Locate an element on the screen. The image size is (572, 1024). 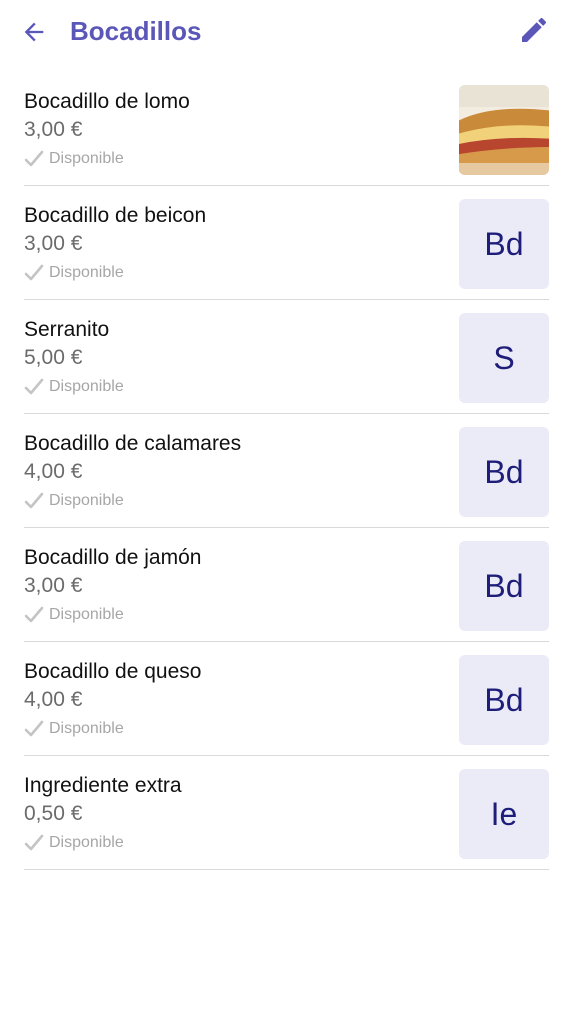
product-price: 5,00 € is located at coordinates (53, 357).